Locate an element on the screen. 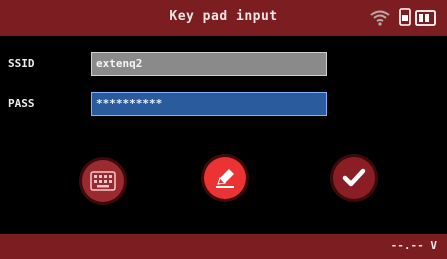 This screenshot has width=447, height=259. keyboard-button is located at coordinates (103, 181).